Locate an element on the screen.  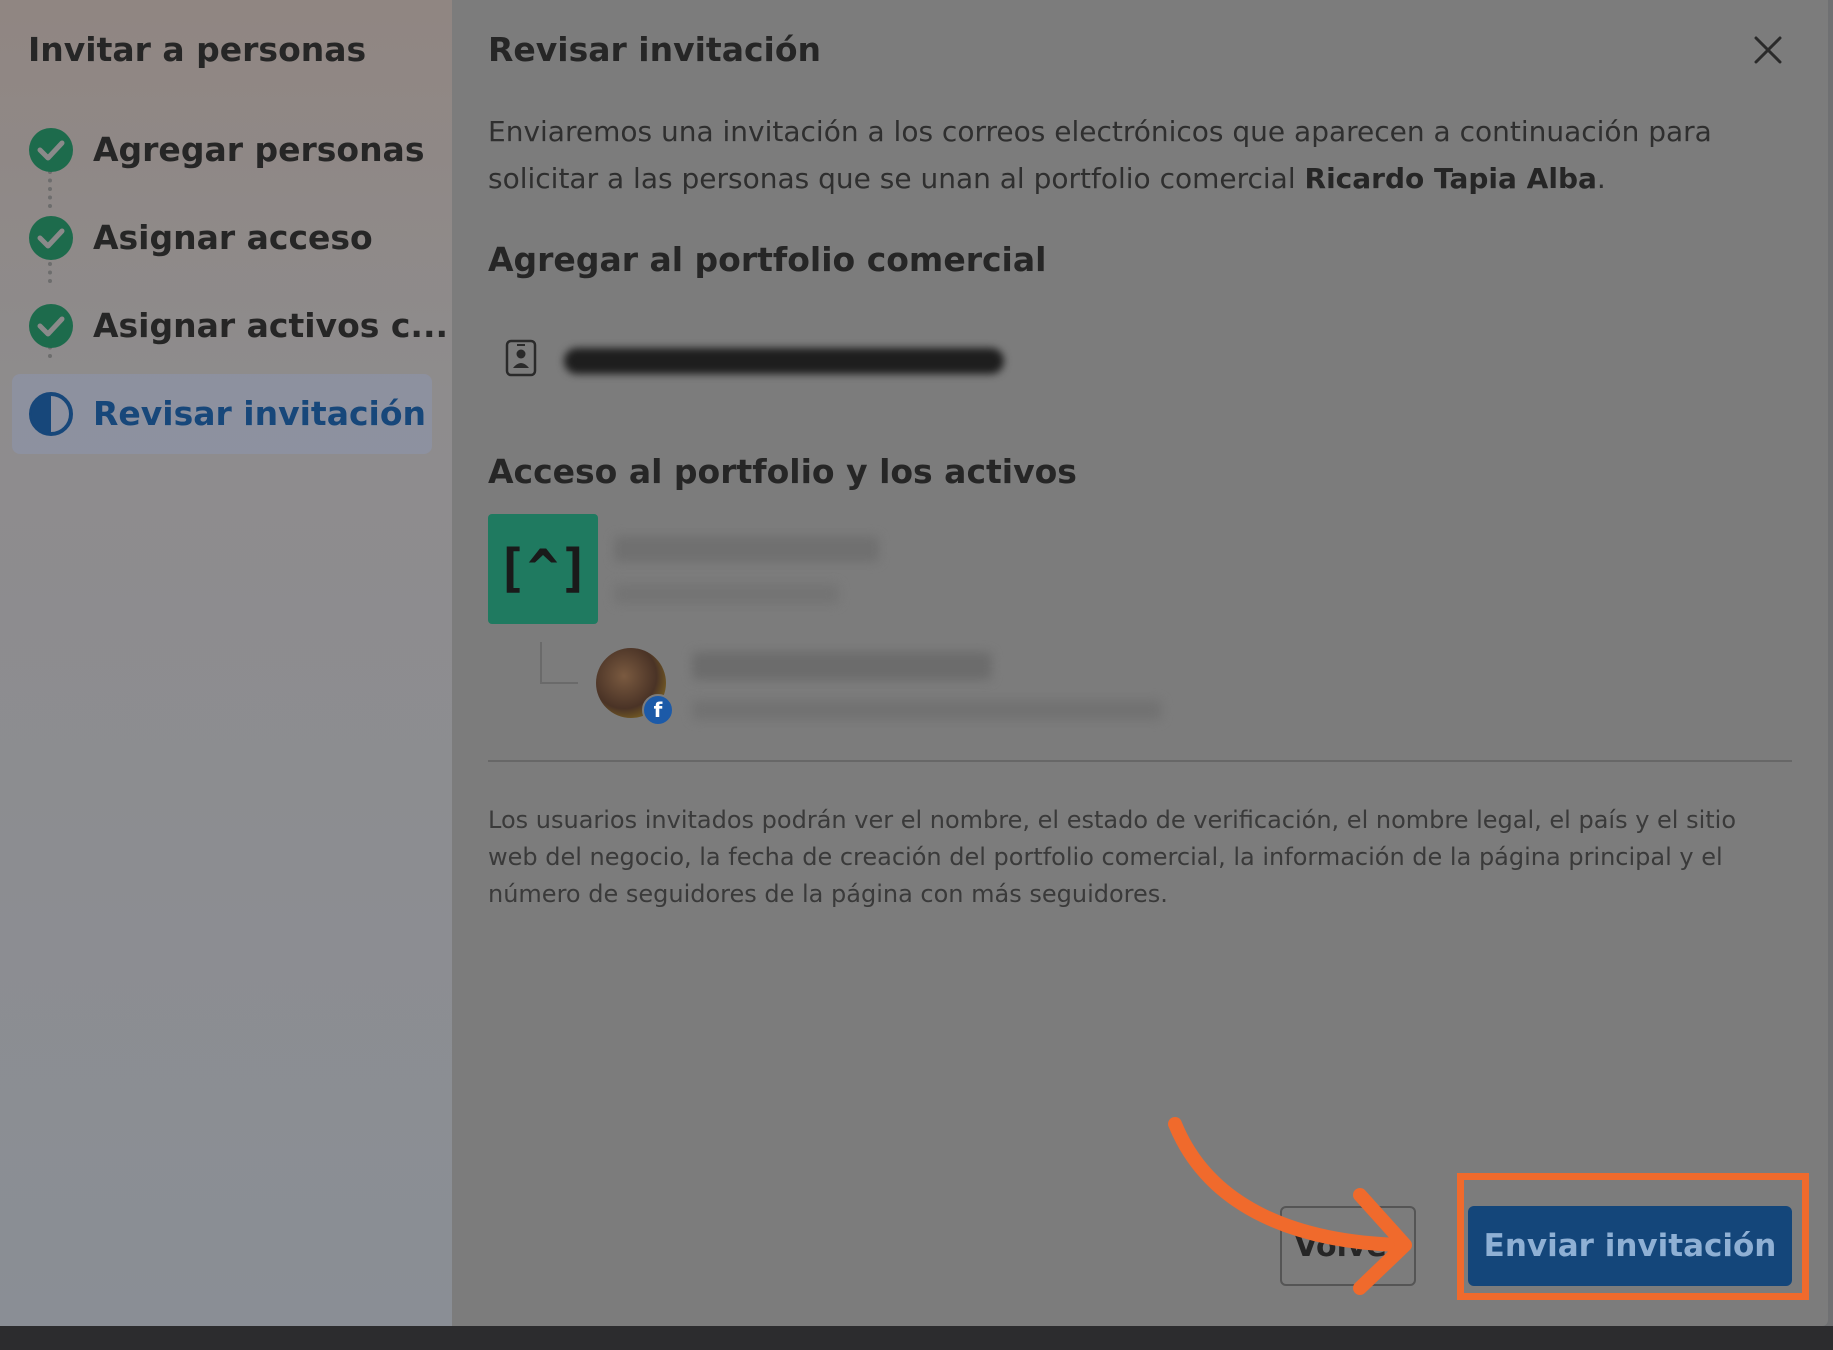
step-label: Revisar invitación is located at coordinates (259, 413).